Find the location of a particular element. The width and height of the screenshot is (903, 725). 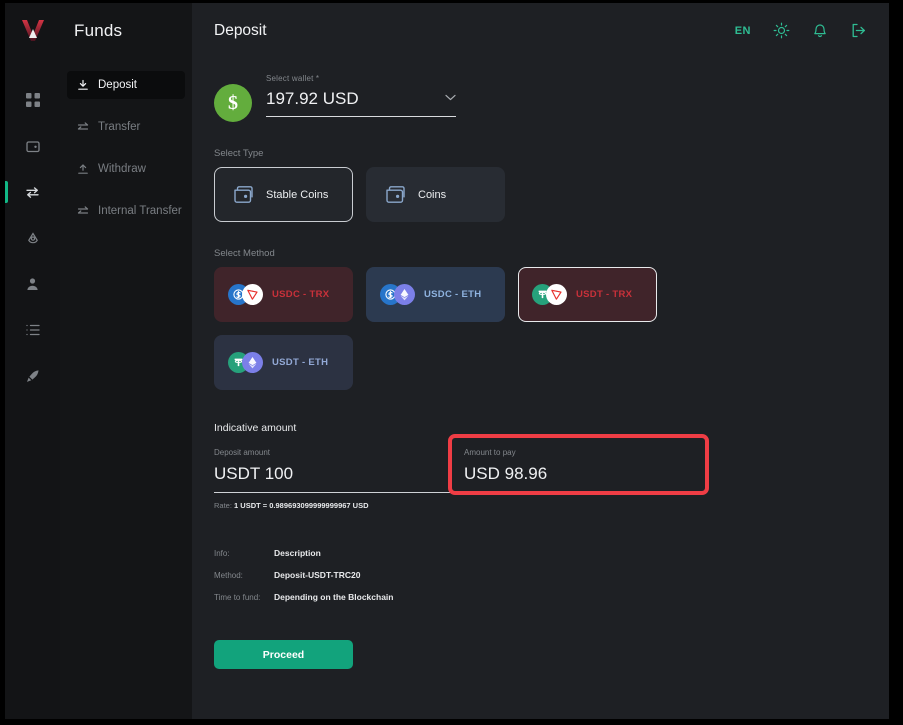

sidebar-item-deposit: Deposit is located at coordinates (126, 85).